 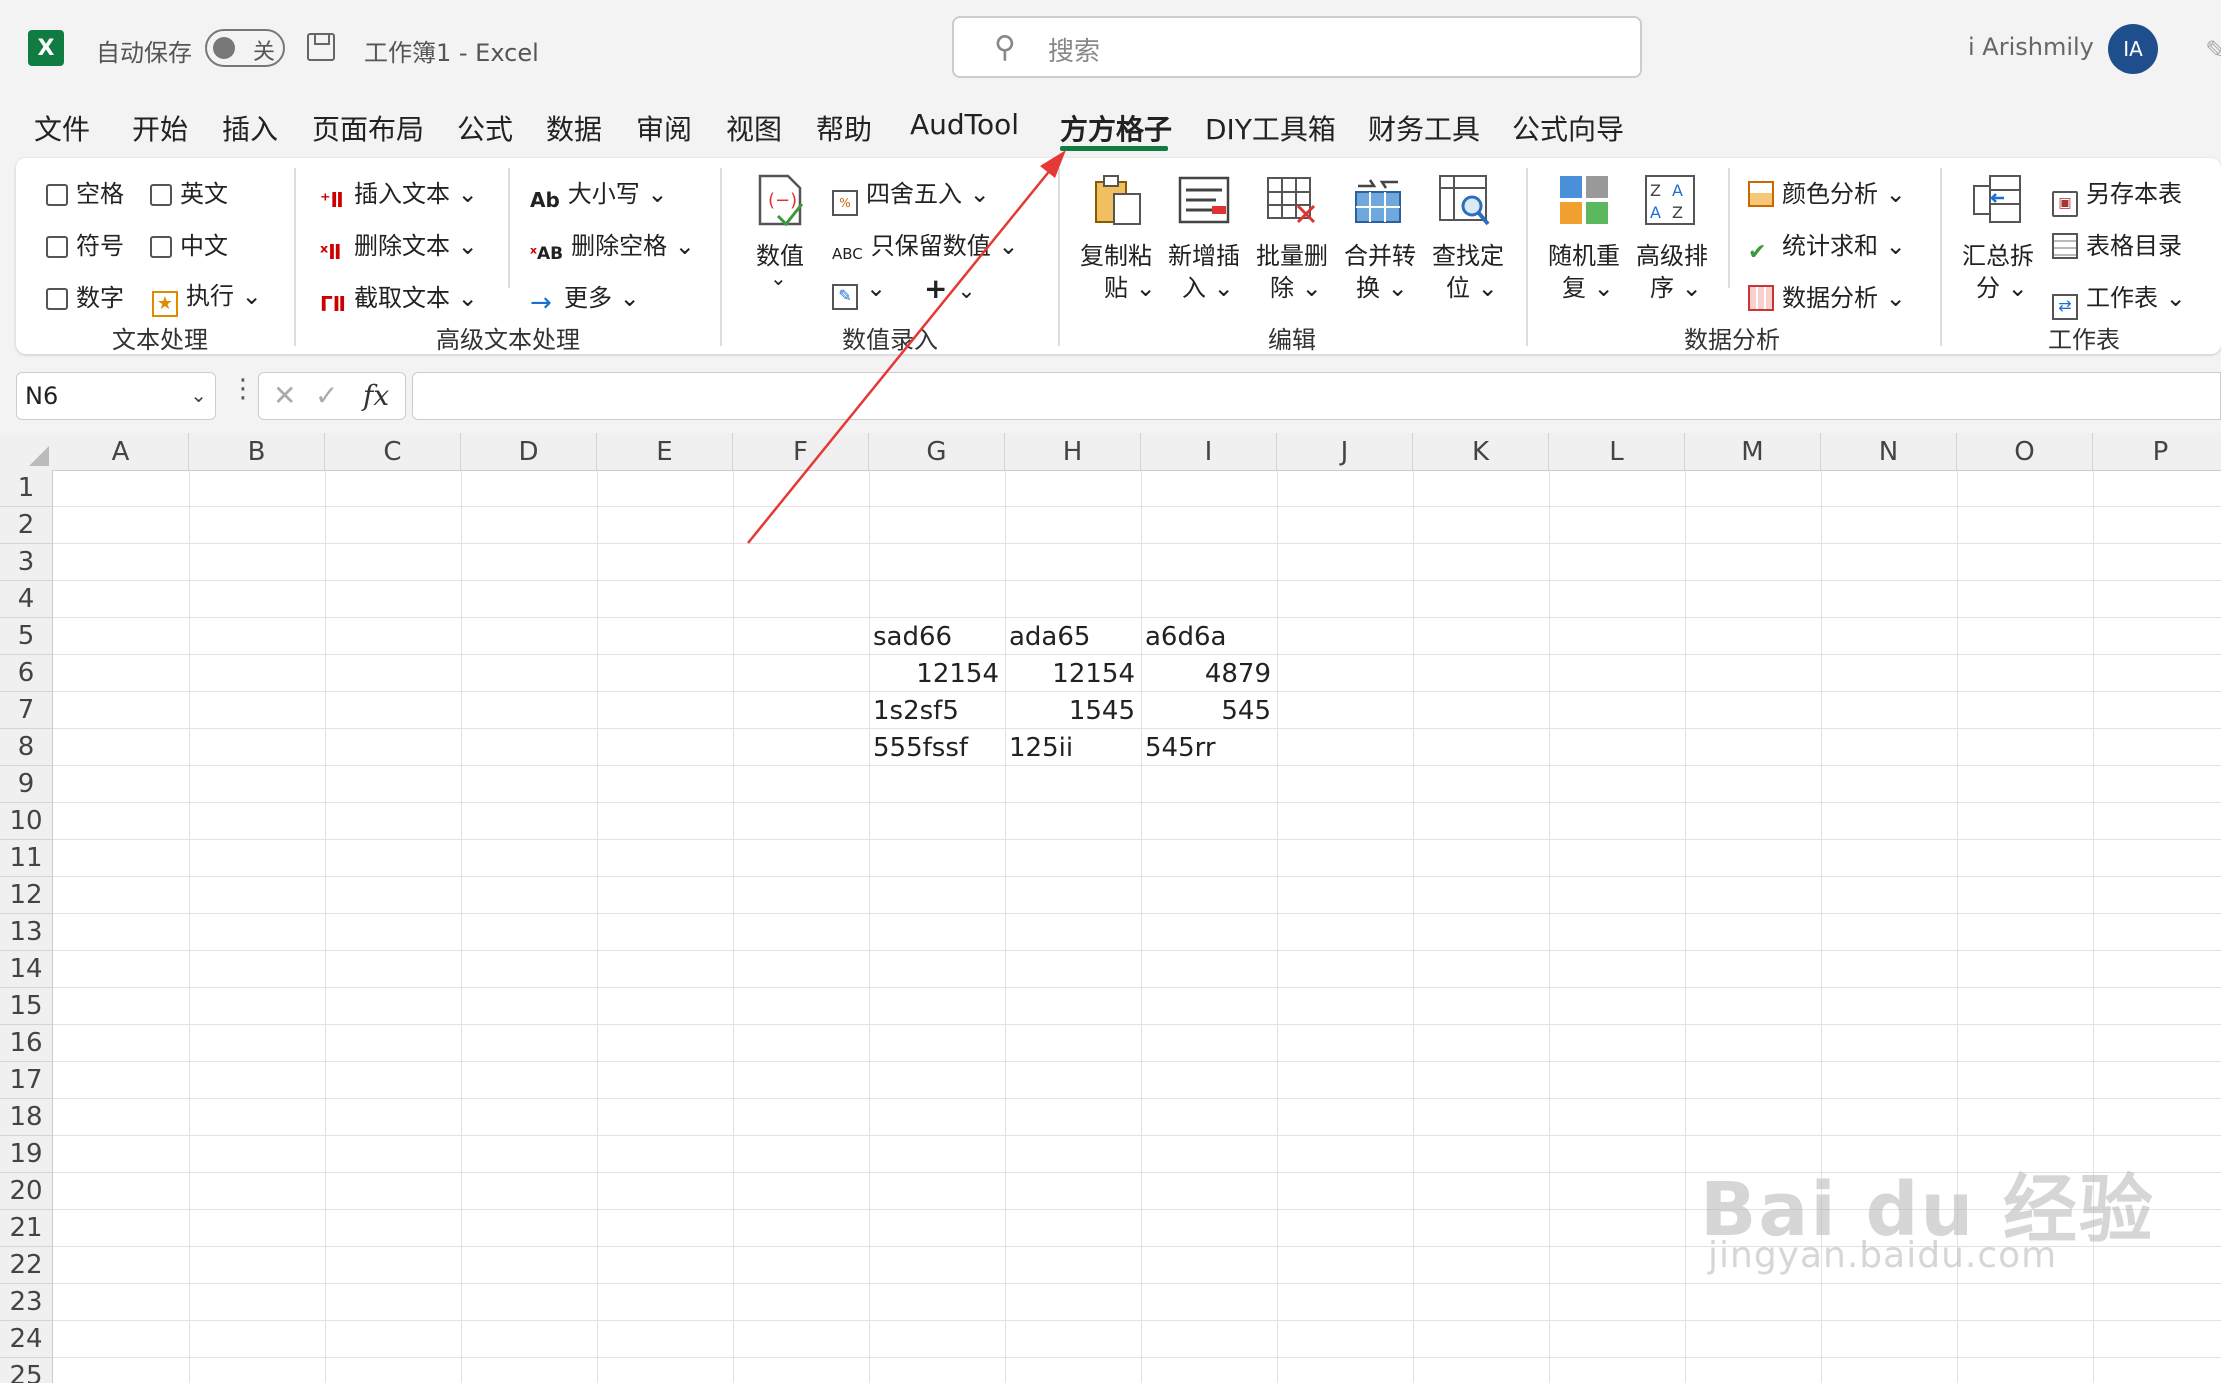 I want to click on insert-add-button: 新增插, so click(x=1204, y=253).